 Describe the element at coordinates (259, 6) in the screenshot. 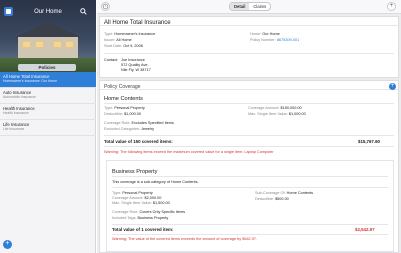

I see `tab-claims: Claims` at that location.